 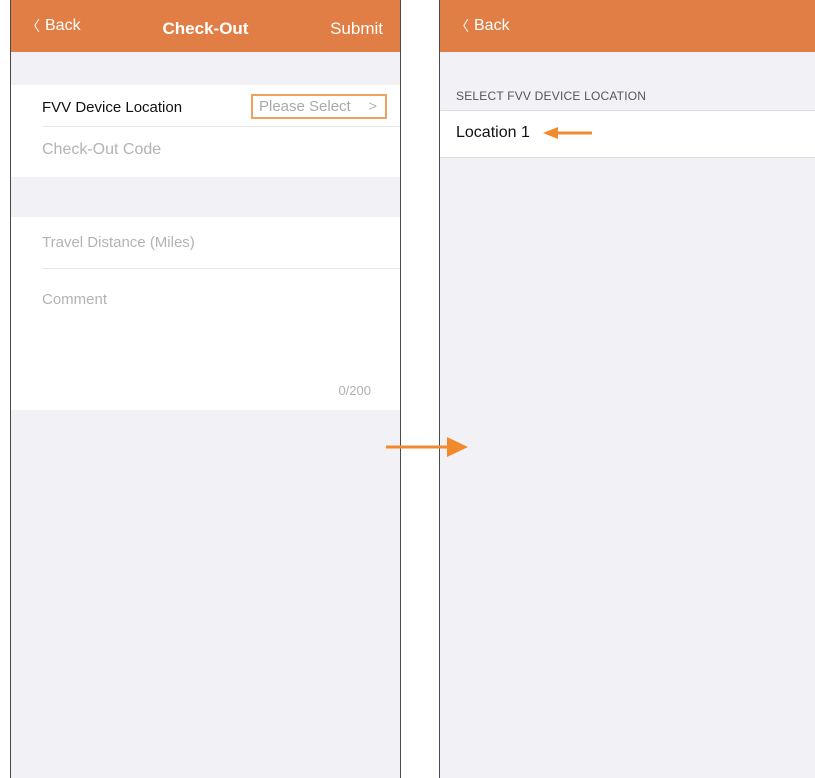 What do you see at coordinates (567, 133) in the screenshot?
I see `pointer-arrow-icon` at bounding box center [567, 133].